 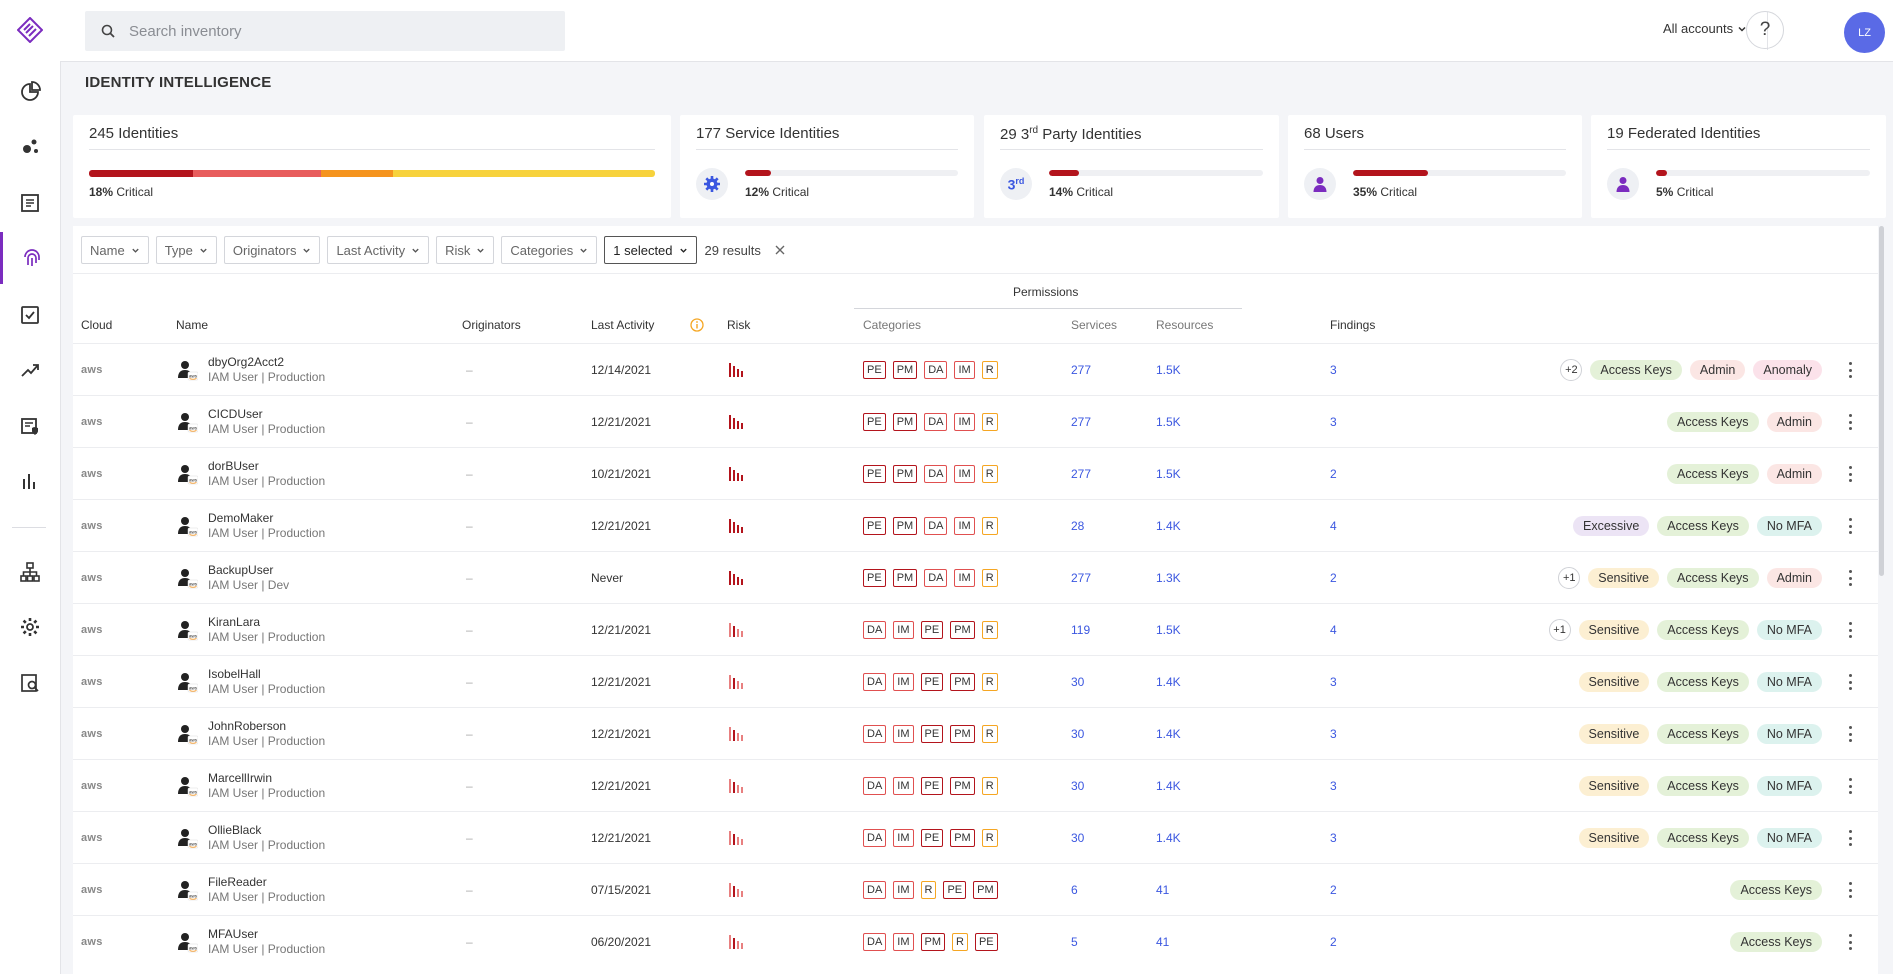 I want to click on nav-compliance-icon, so click(x=30, y=426).